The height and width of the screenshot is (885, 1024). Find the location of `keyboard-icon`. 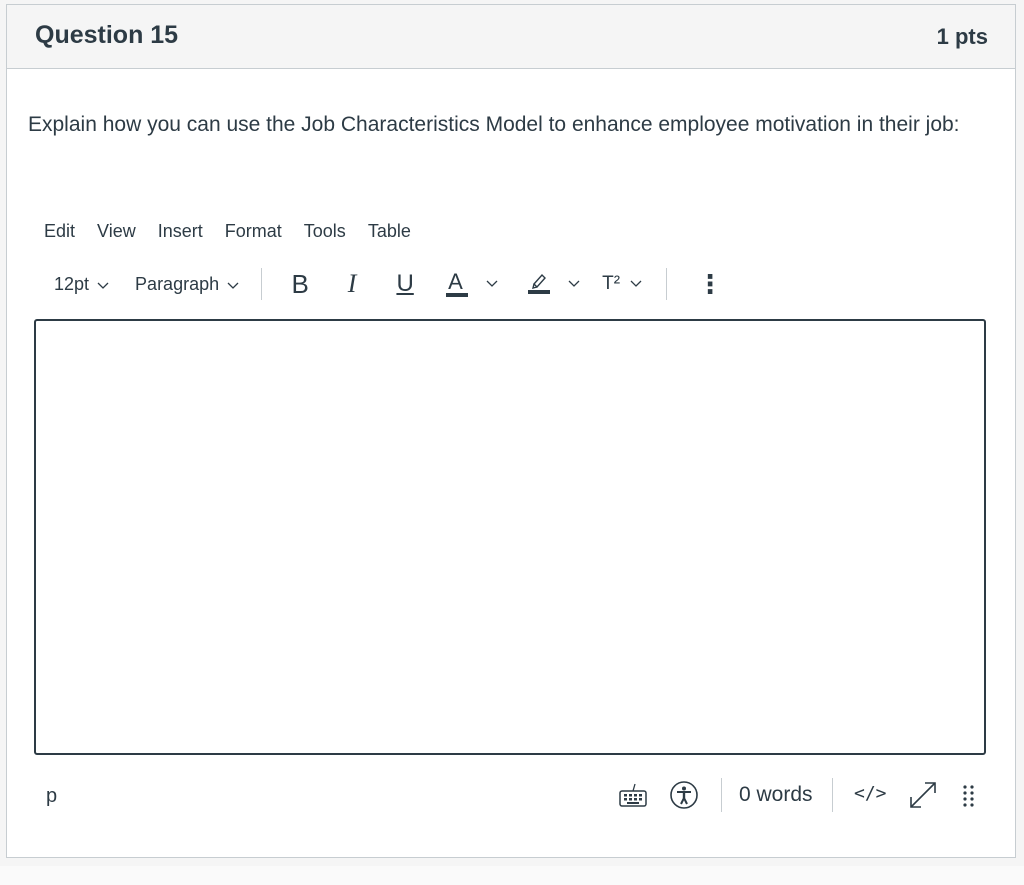

keyboard-icon is located at coordinates (633, 797).